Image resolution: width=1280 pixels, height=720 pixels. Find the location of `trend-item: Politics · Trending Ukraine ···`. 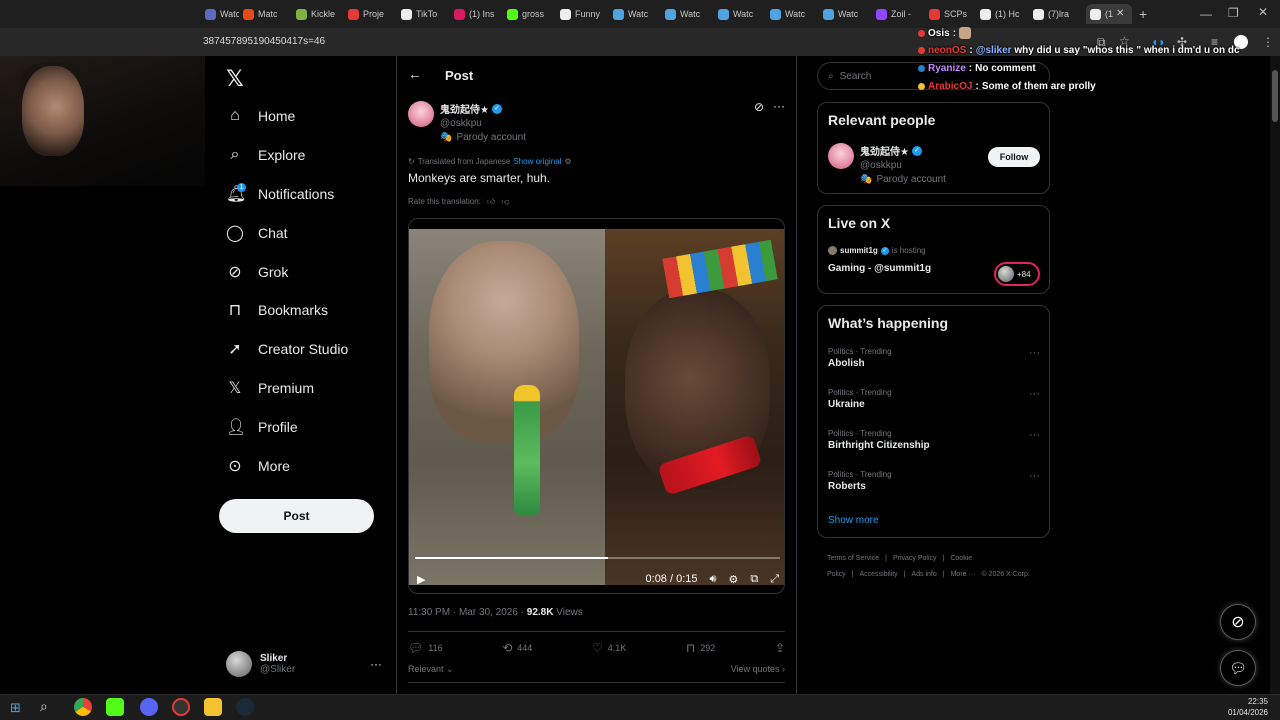

trend-item: Politics · Trending Ukraine ··· is located at coordinates (934, 399).